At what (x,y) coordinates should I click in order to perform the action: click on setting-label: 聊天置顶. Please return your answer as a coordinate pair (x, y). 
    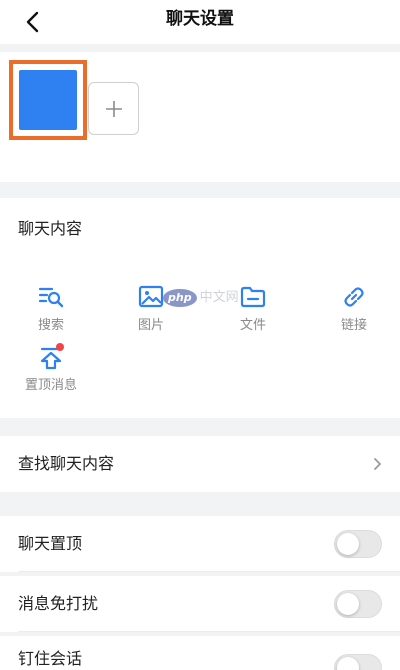
    Looking at the image, I should click on (50, 543).